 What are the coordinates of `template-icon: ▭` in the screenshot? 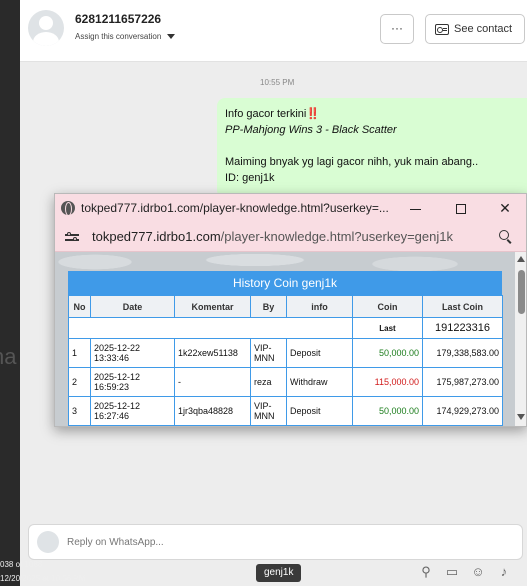 It's located at (452, 572).